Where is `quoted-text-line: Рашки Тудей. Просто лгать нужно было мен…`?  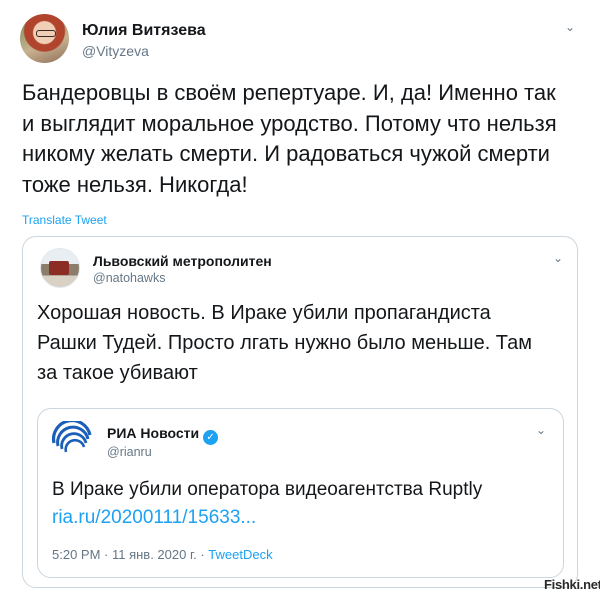 quoted-text-line: Рашки Тудей. Просто лгать нужно было мен… is located at coordinates (284, 343).